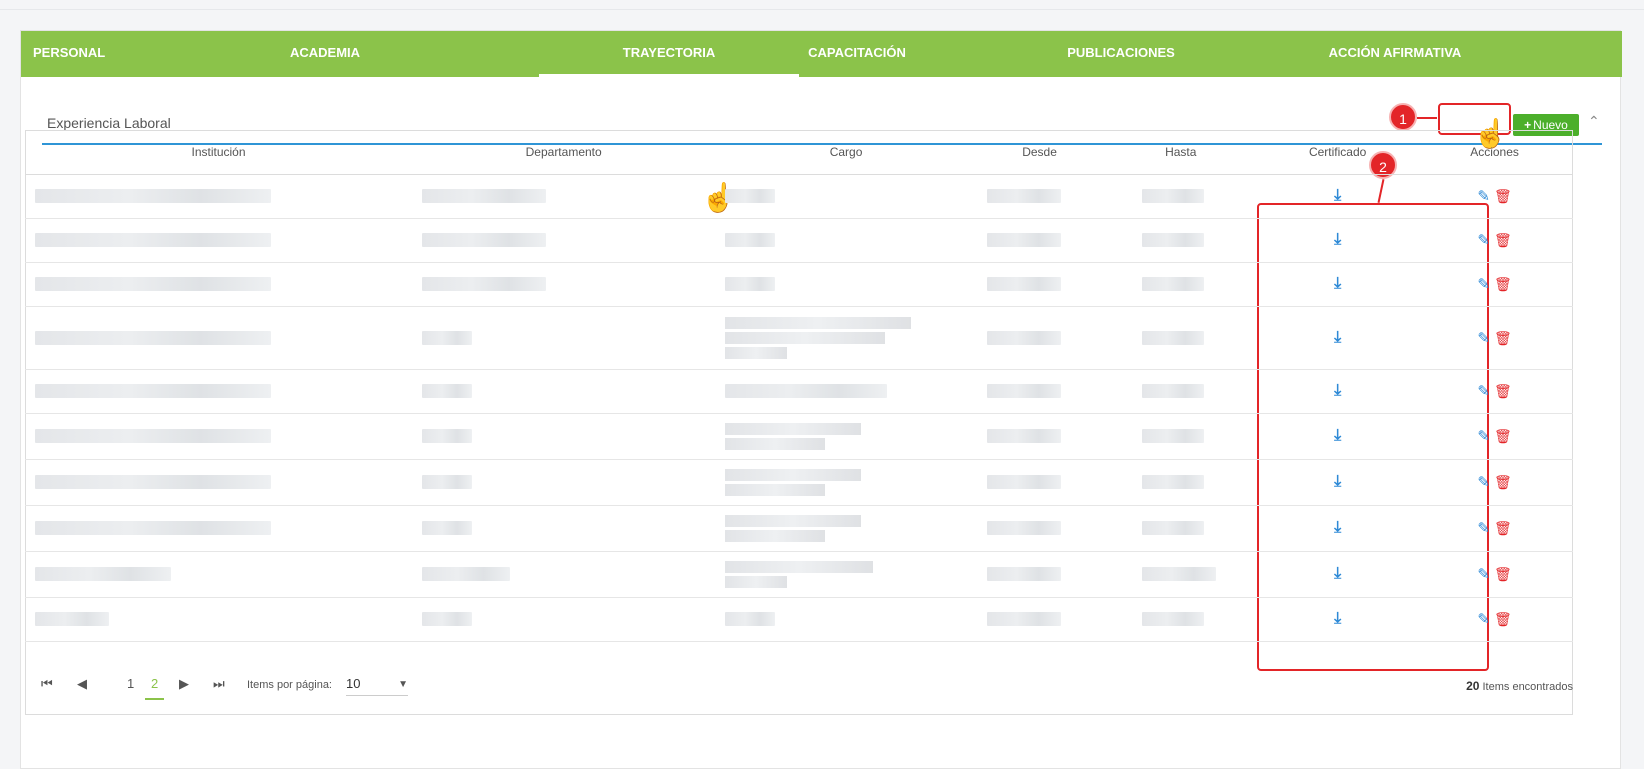  What do you see at coordinates (857, 54) in the screenshot?
I see `tab-capacitacion: CAPACITACIÓN` at bounding box center [857, 54].